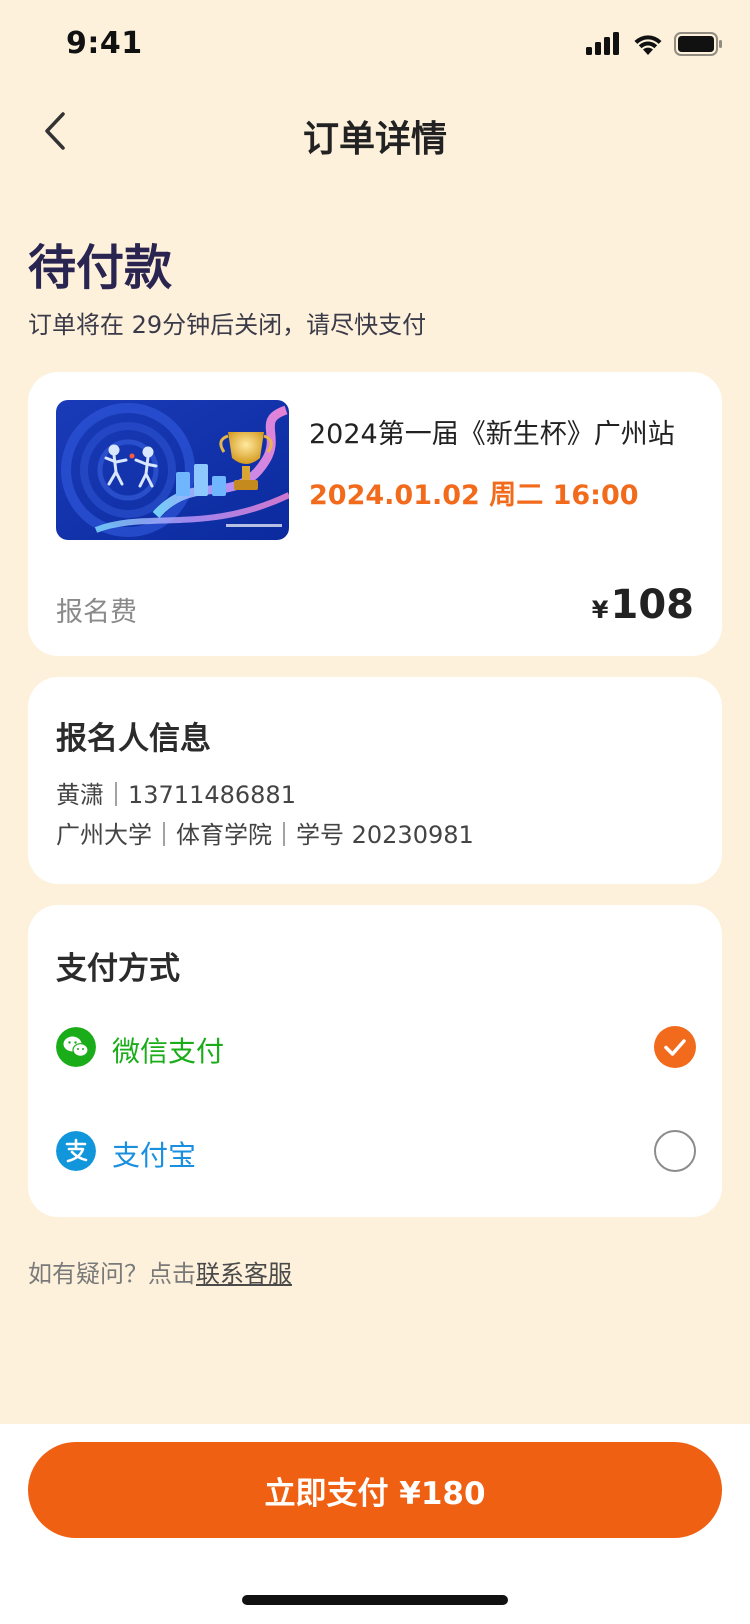  I want to click on event-time: 2024.01.02 周二 16:00, so click(474, 495).